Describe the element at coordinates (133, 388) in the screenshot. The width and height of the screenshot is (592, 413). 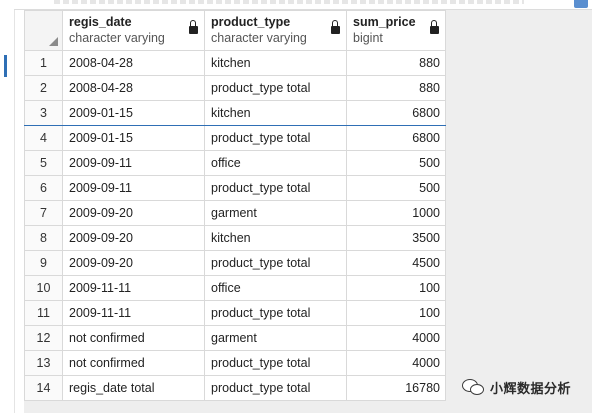
I see `regis-date-cell: regis_date total` at that location.